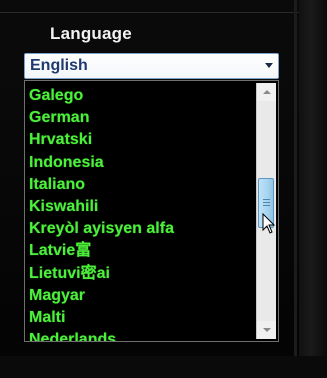  I want to click on option-malti: Malti, so click(142, 318).